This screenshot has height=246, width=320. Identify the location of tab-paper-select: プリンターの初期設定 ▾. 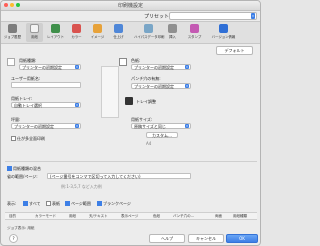
(161, 86).